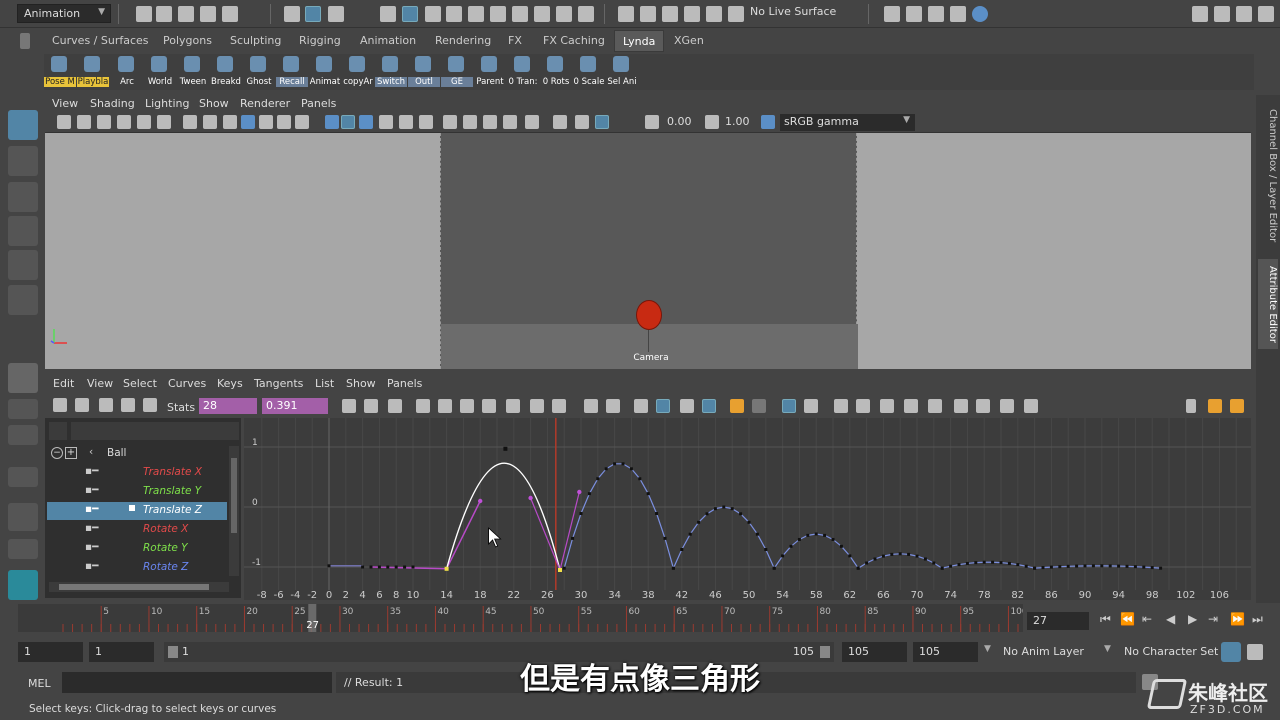  I want to click on filter-icon, so click(58, 431).